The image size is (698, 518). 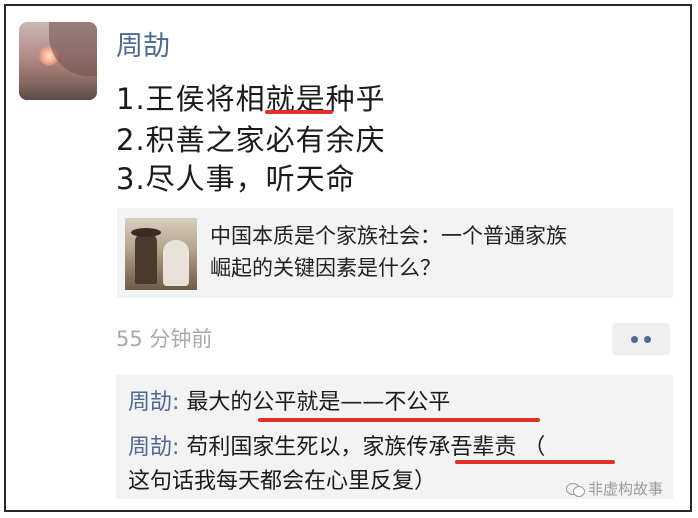 I want to click on watermark-text: 非虚构故事, so click(x=626, y=489).